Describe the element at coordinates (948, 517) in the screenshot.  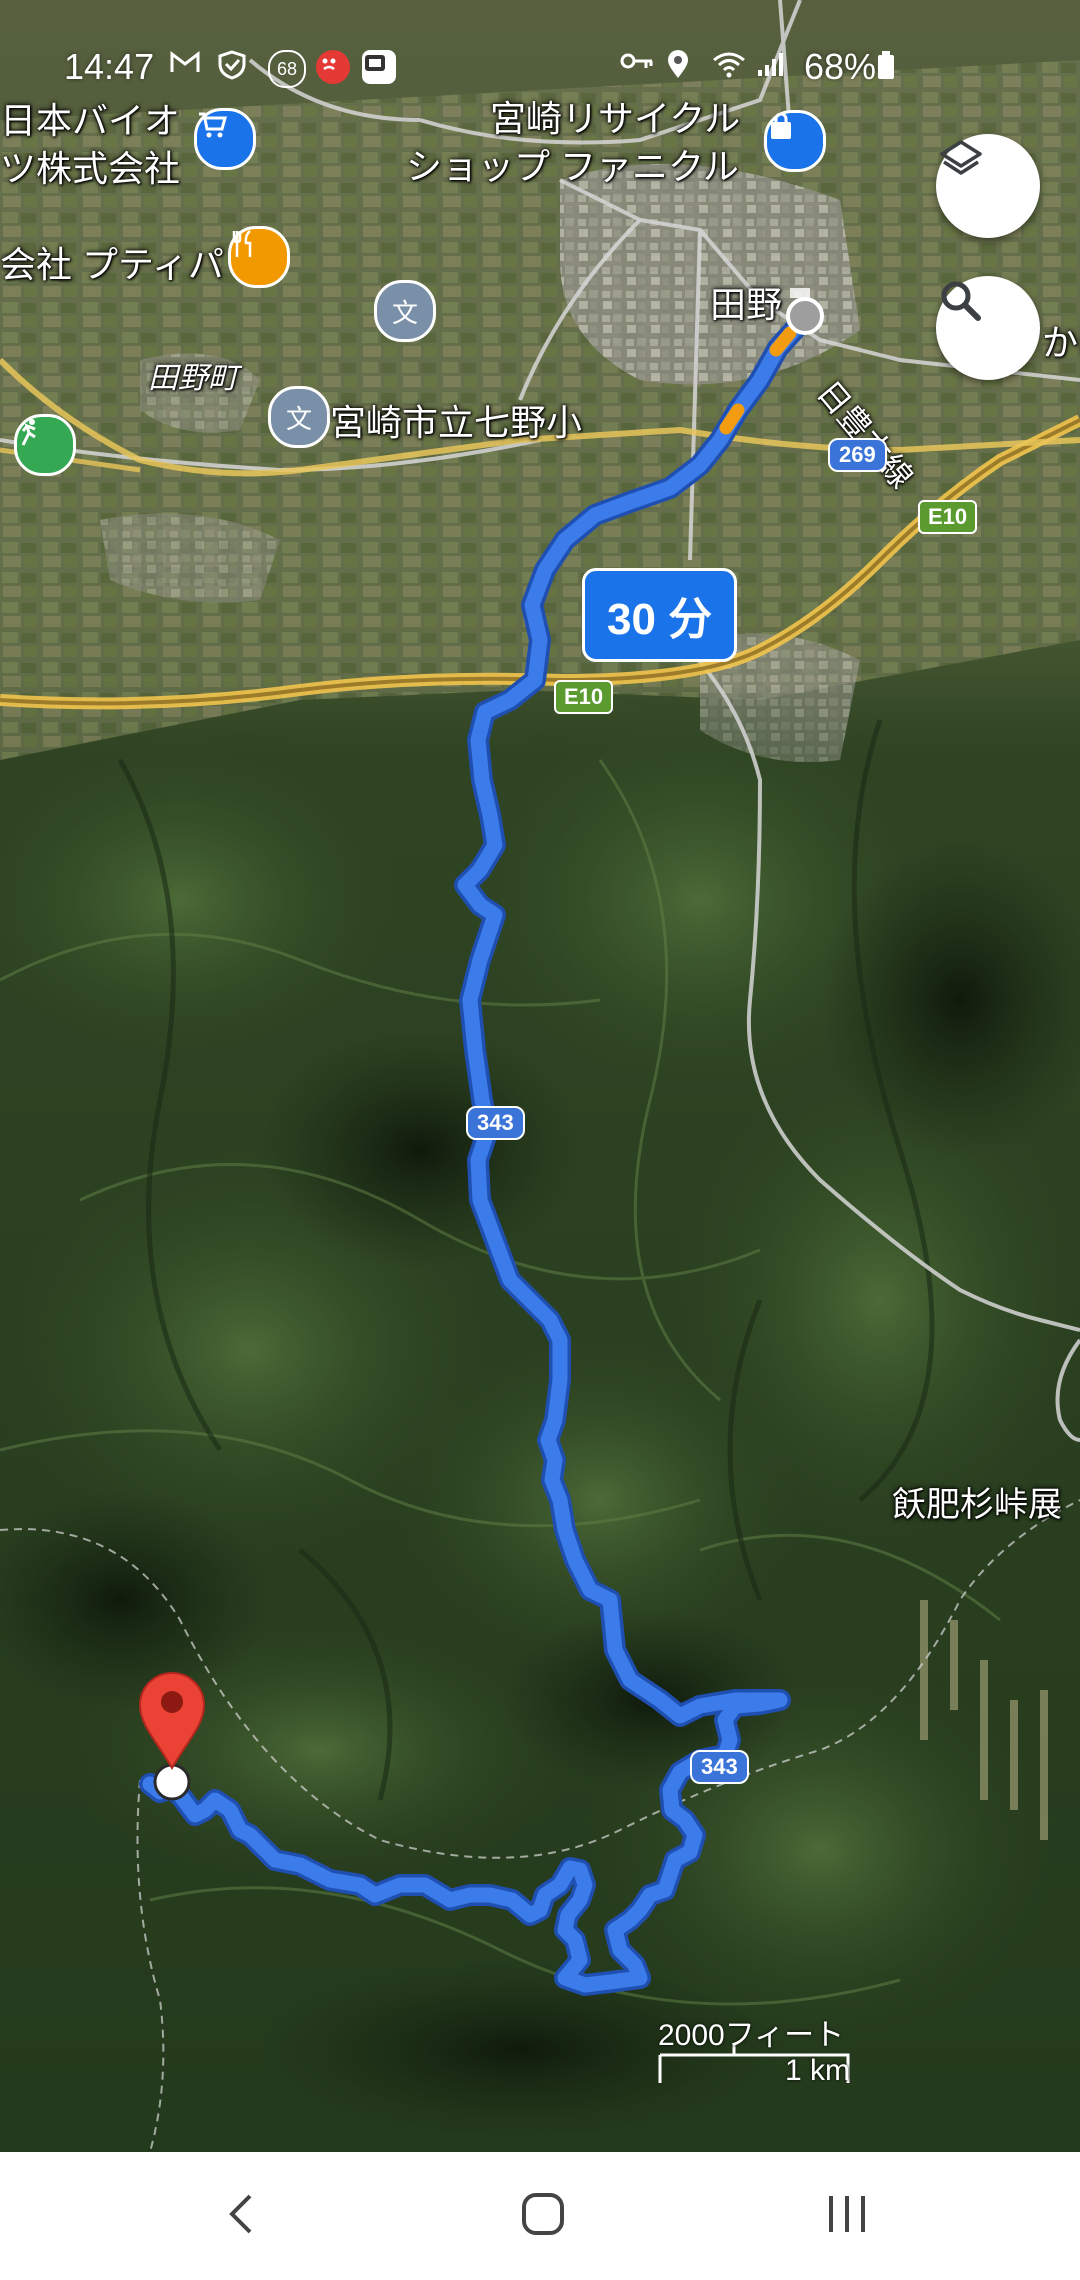
I see `expressway-shield-e10: E10` at that location.